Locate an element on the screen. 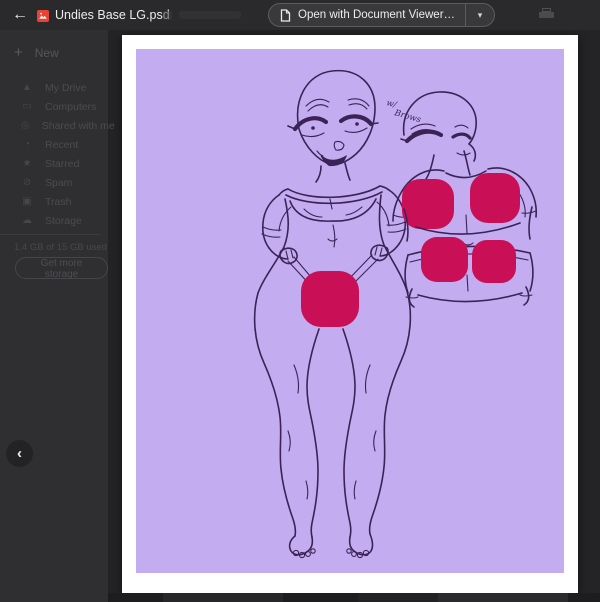  back-icon: ← is located at coordinates (20, 15).